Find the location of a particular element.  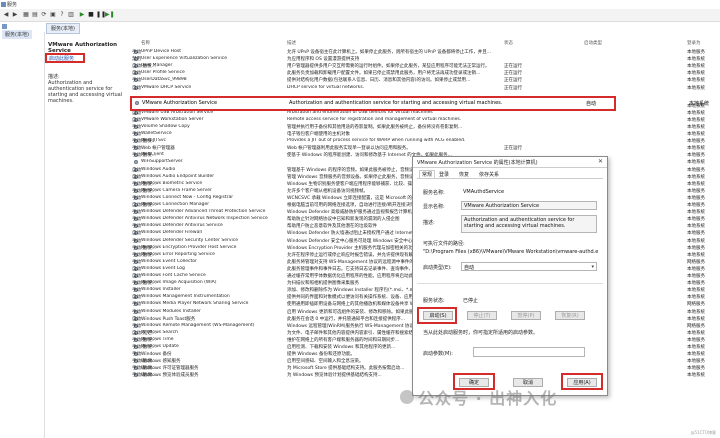

pause-button: 暂停(P) is located at coordinates (526, 315).